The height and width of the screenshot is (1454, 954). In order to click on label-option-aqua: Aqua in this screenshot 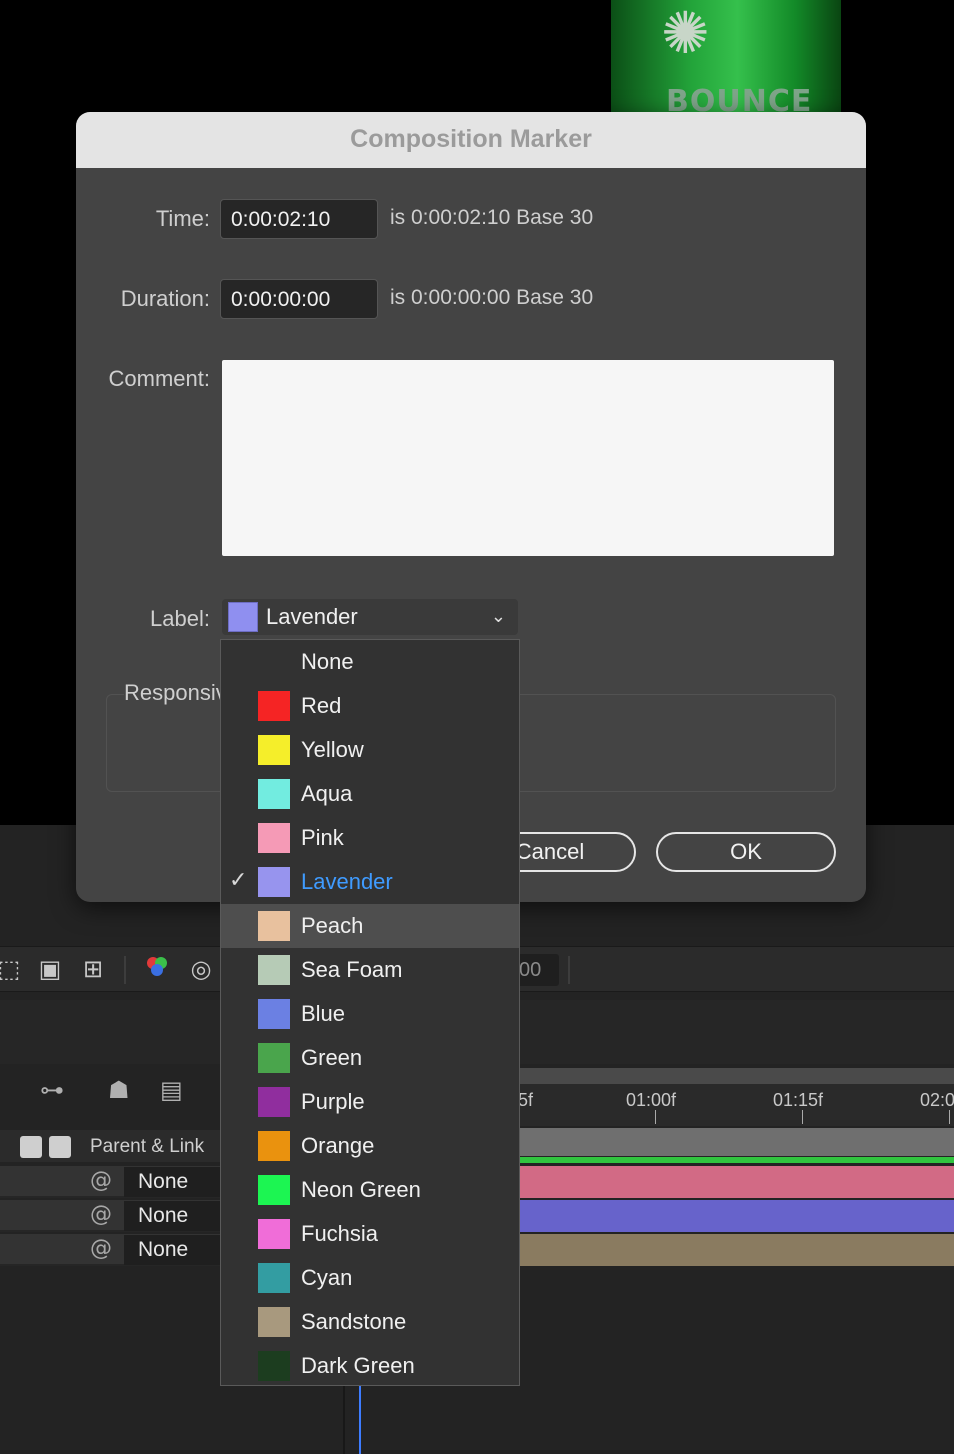, I will do `click(370, 794)`.